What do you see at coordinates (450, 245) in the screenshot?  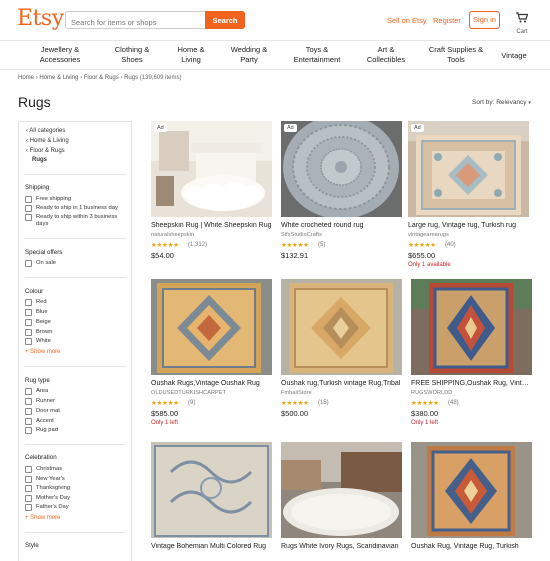 I see `review-count: (40)` at bounding box center [450, 245].